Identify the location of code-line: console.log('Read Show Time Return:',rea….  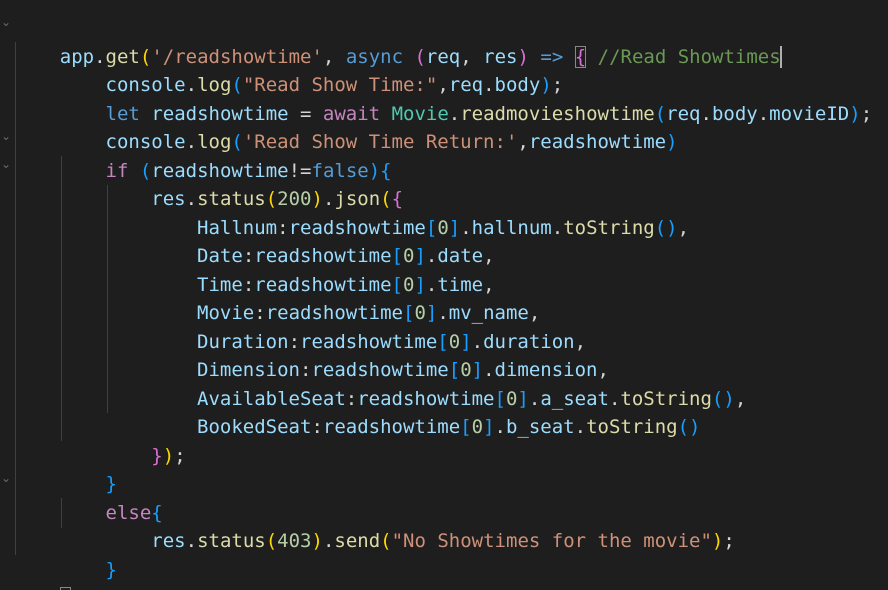
(346, 126).